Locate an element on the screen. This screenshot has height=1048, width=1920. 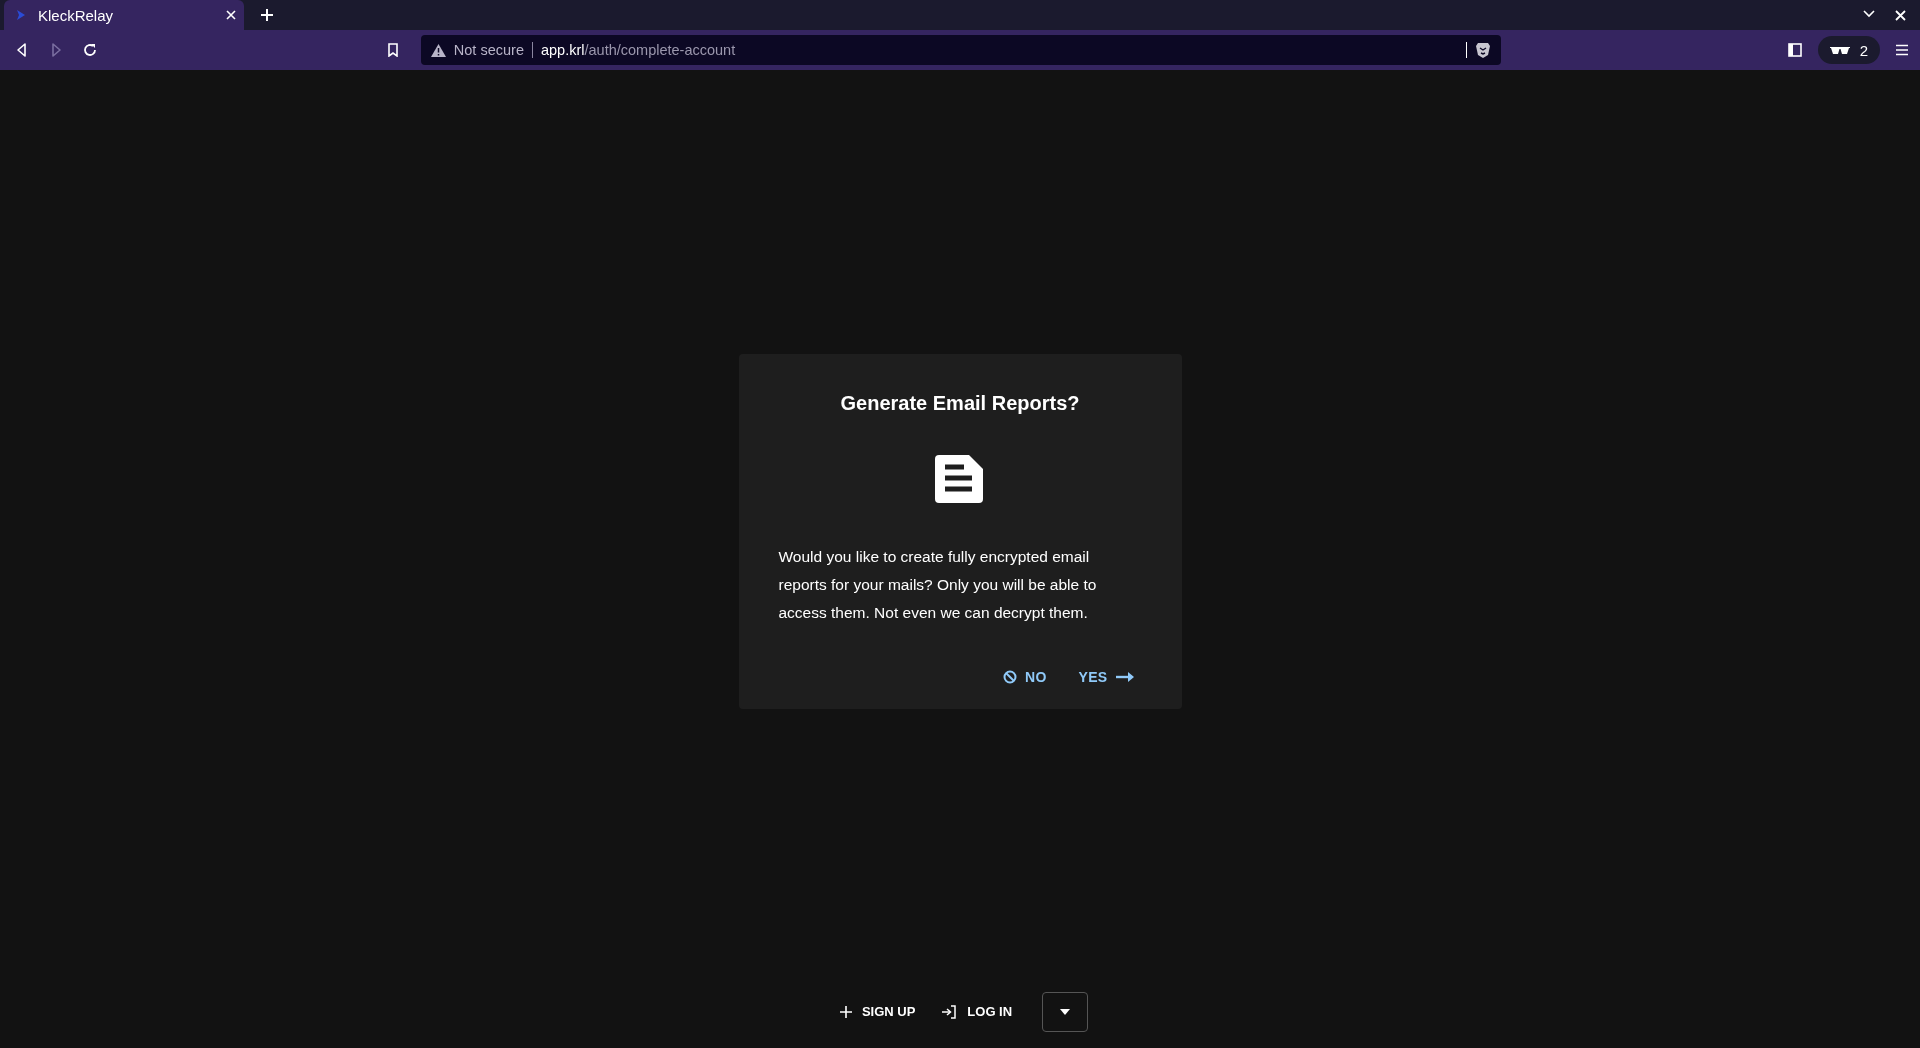
reload-icon is located at coordinates (90, 50).